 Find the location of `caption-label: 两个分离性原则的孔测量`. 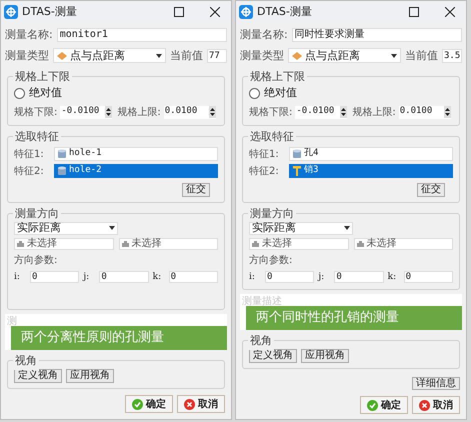

caption-label: 两个分离性原则的孔测量 is located at coordinates (119, 338).